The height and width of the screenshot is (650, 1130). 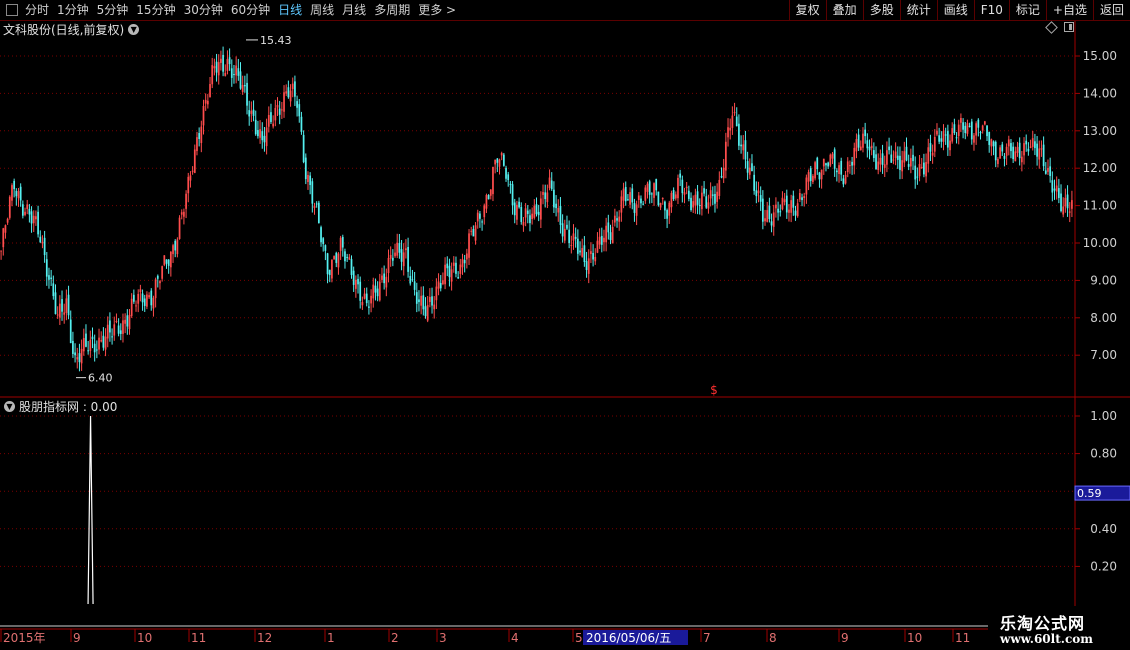 I want to click on tab-fenshi: 分时, so click(x=37, y=10).